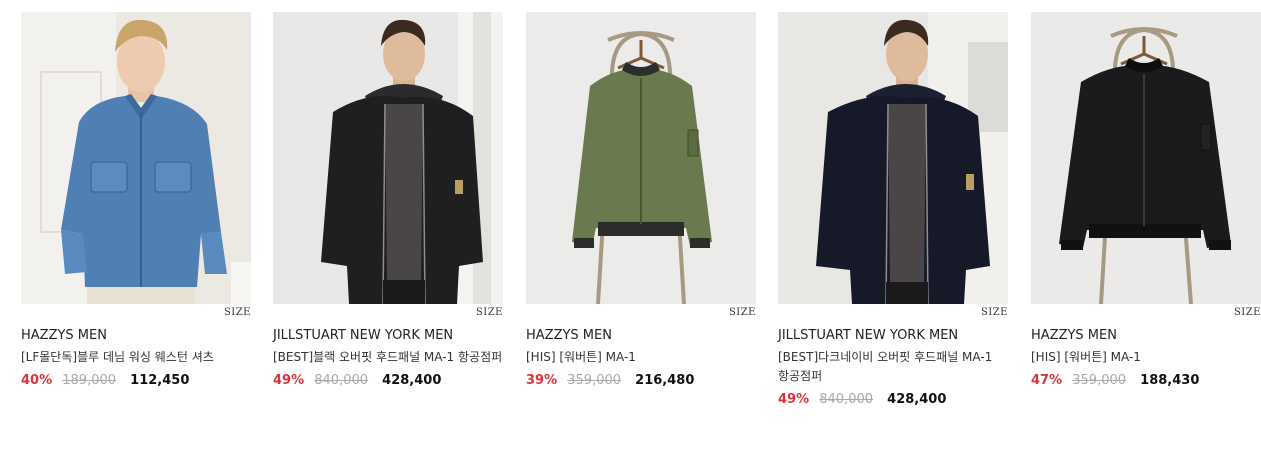 The width and height of the screenshot is (1261, 449). What do you see at coordinates (1146, 158) in the screenshot?
I see `product-image-black-ma1` at bounding box center [1146, 158].